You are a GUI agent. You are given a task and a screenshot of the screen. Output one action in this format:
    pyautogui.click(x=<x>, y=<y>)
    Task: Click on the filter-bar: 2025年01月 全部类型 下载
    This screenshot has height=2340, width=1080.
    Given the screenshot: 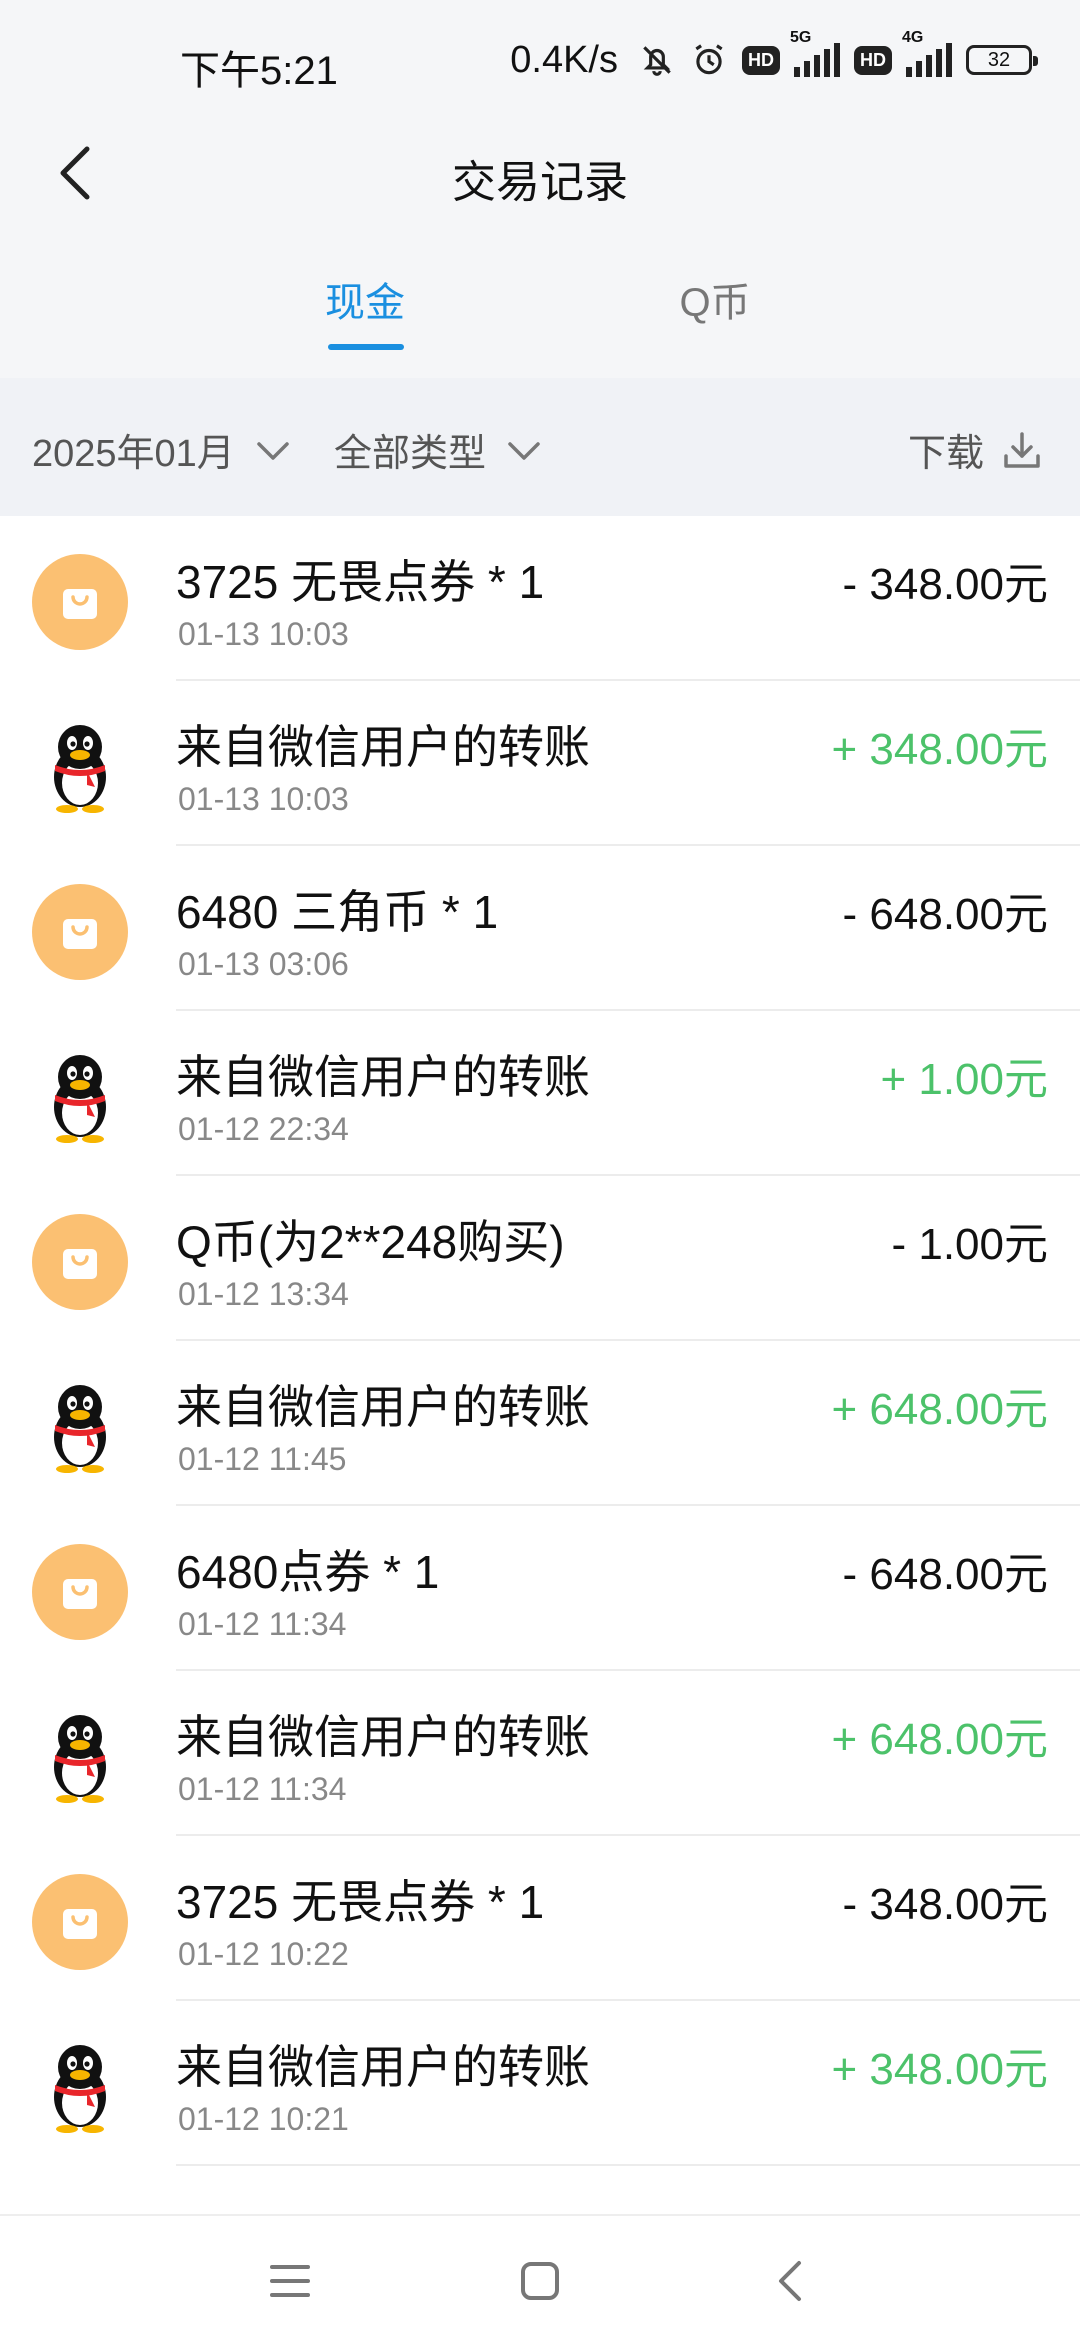 What is the action you would take?
    pyautogui.click(x=540, y=447)
    